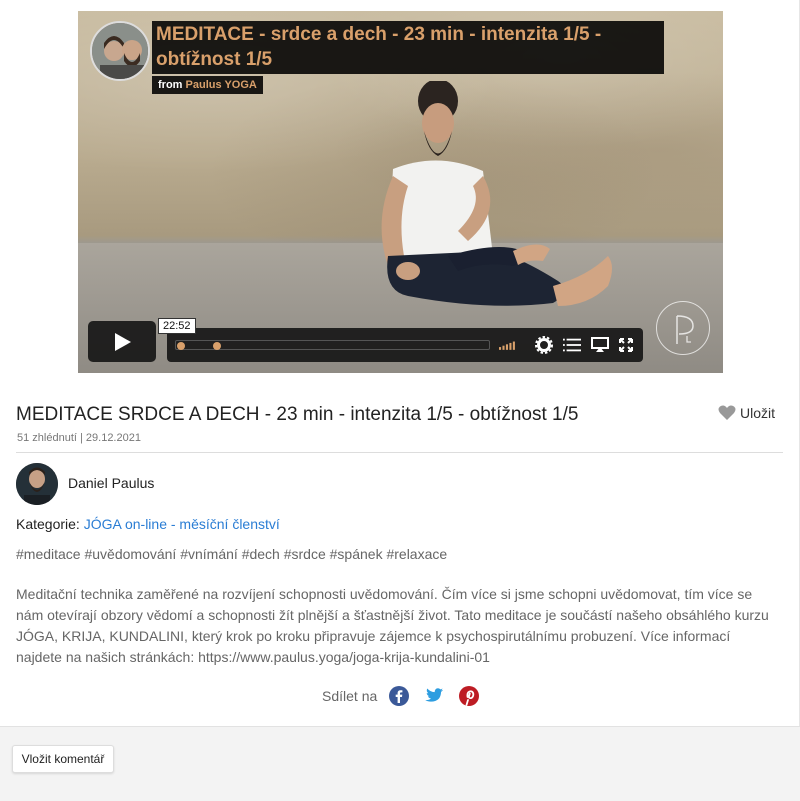 Image resolution: width=800 pixels, height=801 pixels. Describe the element at coordinates (508, 345) in the screenshot. I see `volume-icon` at that location.